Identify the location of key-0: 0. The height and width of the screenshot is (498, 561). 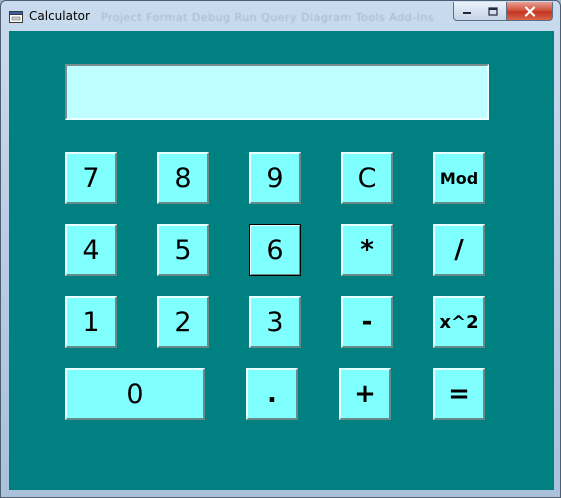
(135, 394).